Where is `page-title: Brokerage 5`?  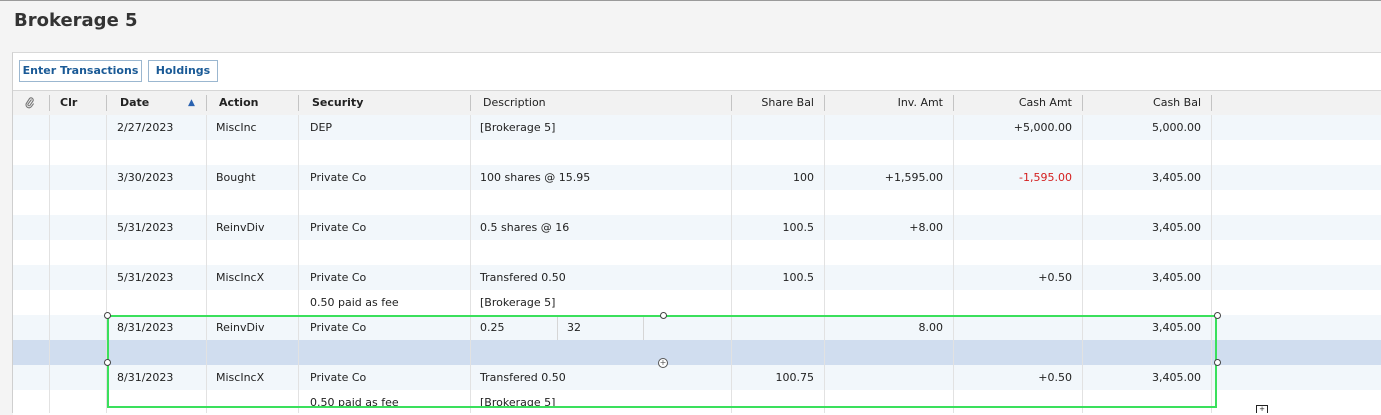 page-title: Brokerage 5 is located at coordinates (76, 20).